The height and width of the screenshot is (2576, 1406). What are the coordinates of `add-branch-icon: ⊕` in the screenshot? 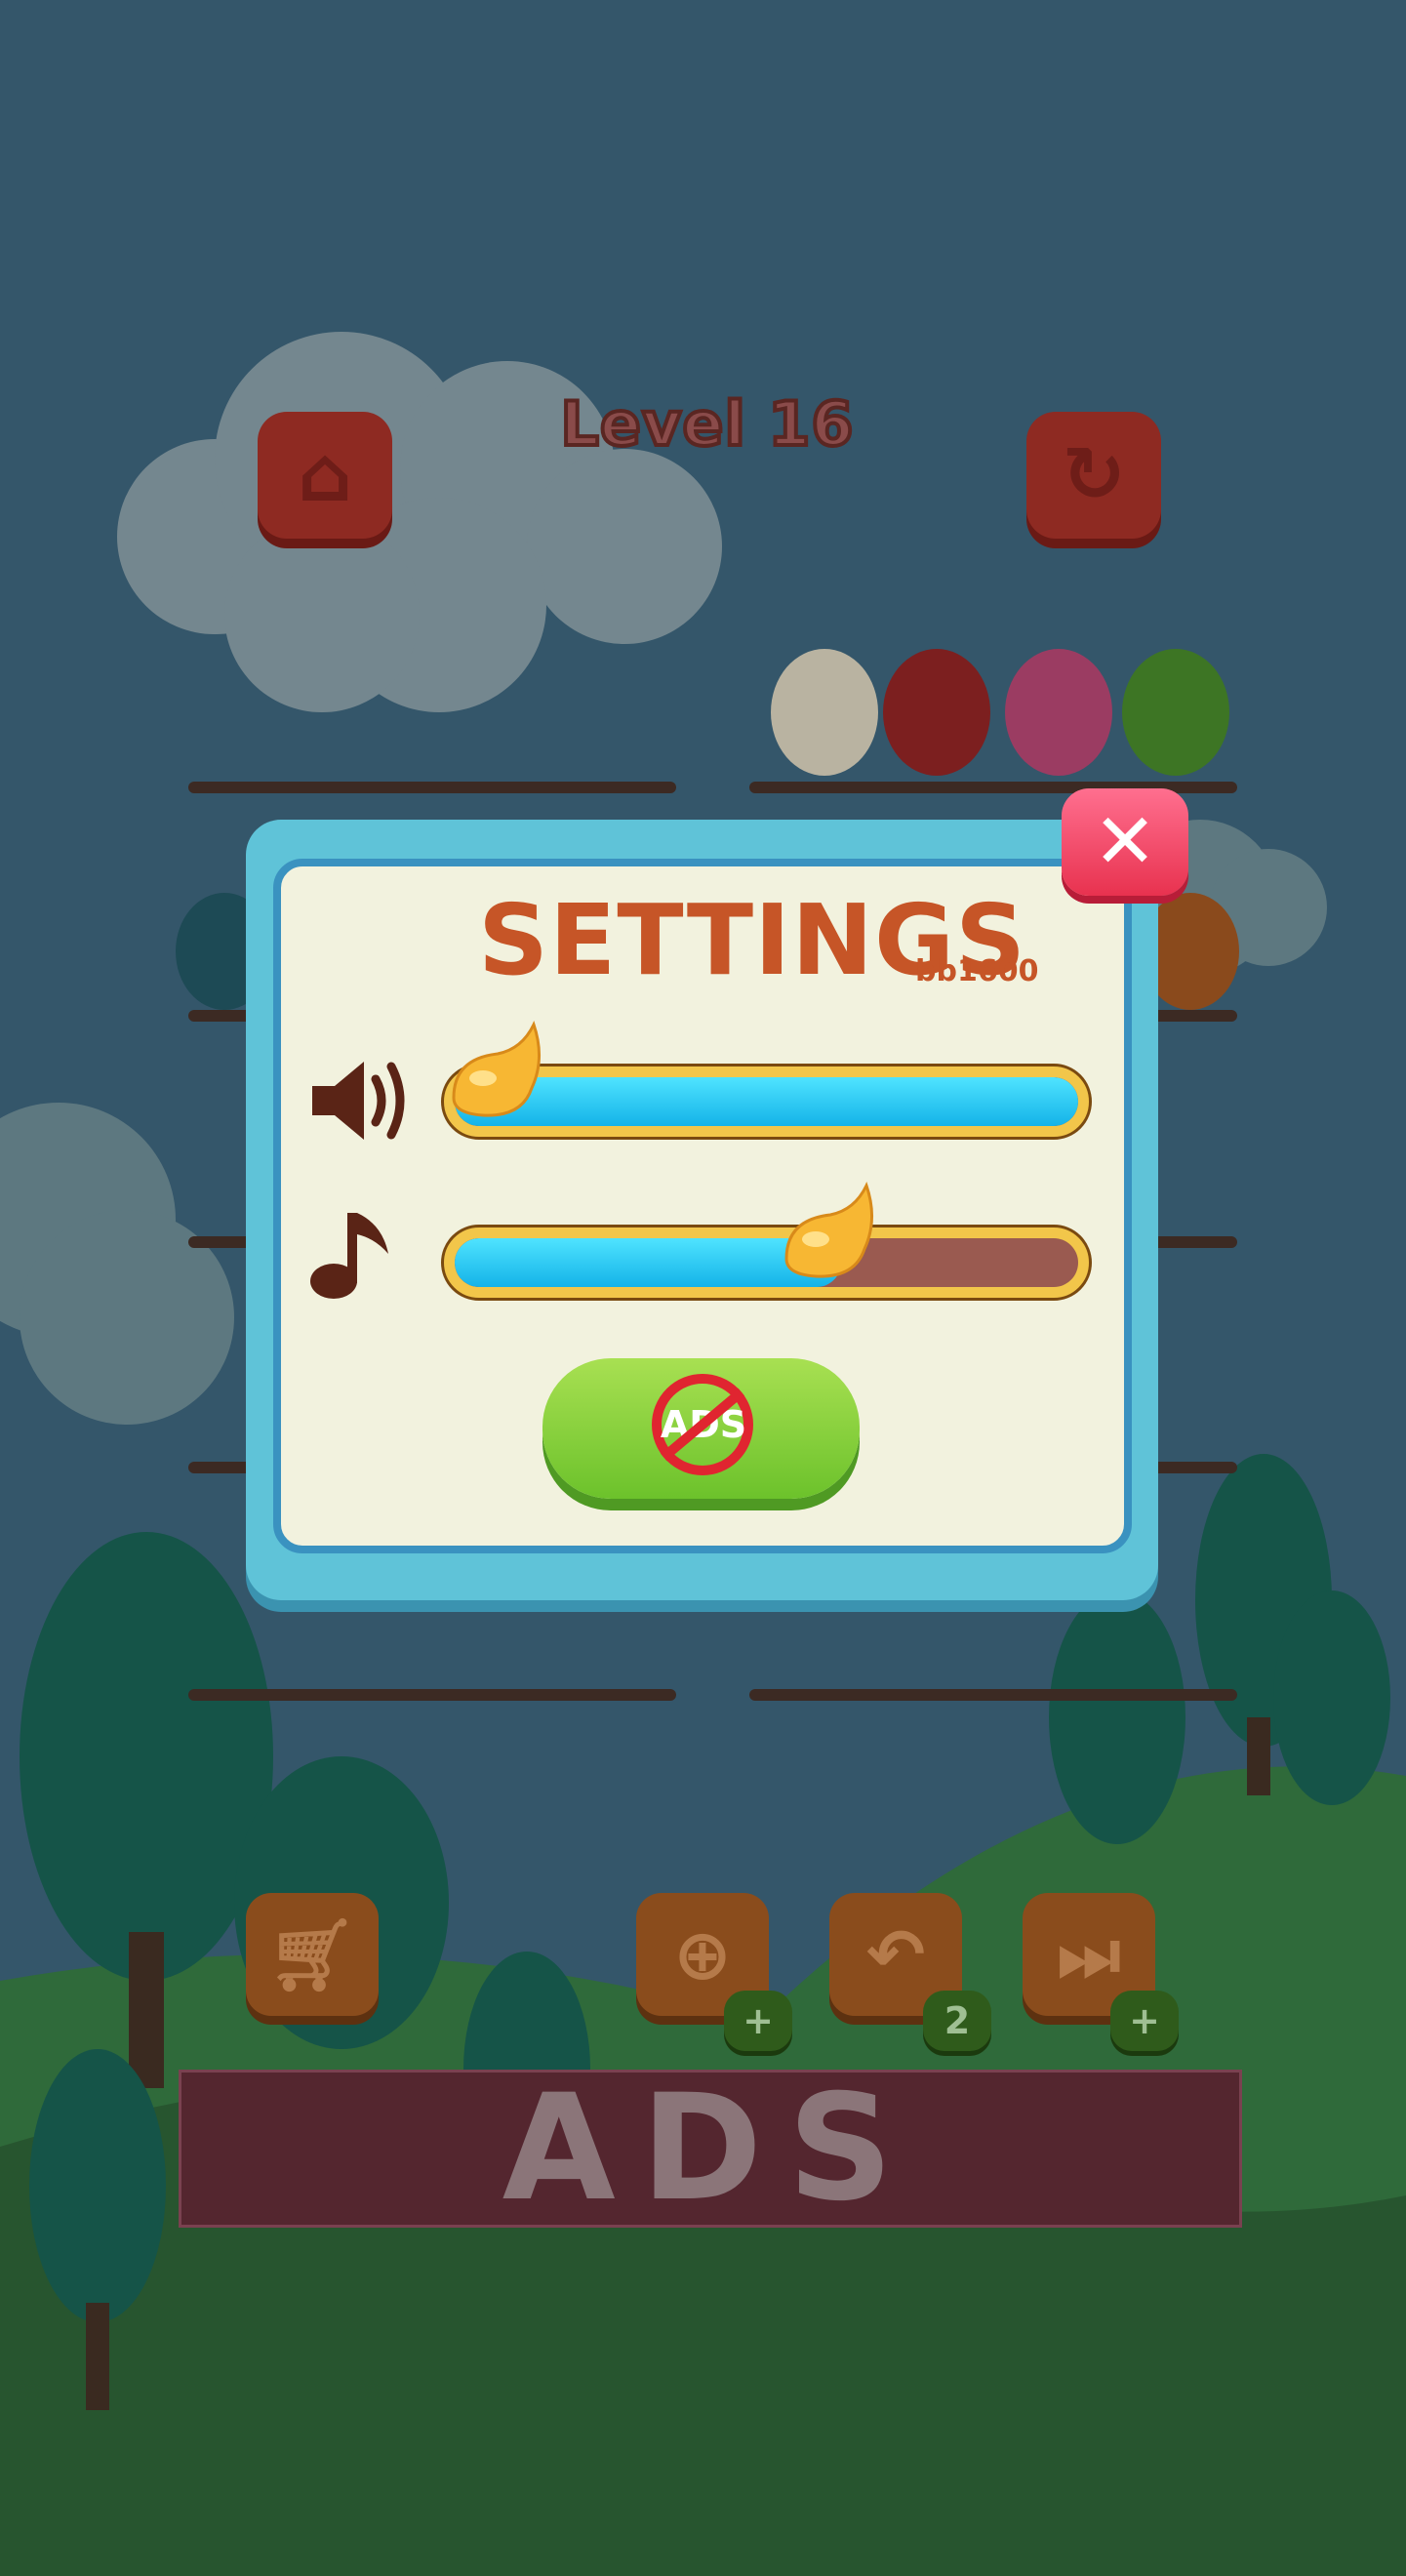 It's located at (702, 1954).